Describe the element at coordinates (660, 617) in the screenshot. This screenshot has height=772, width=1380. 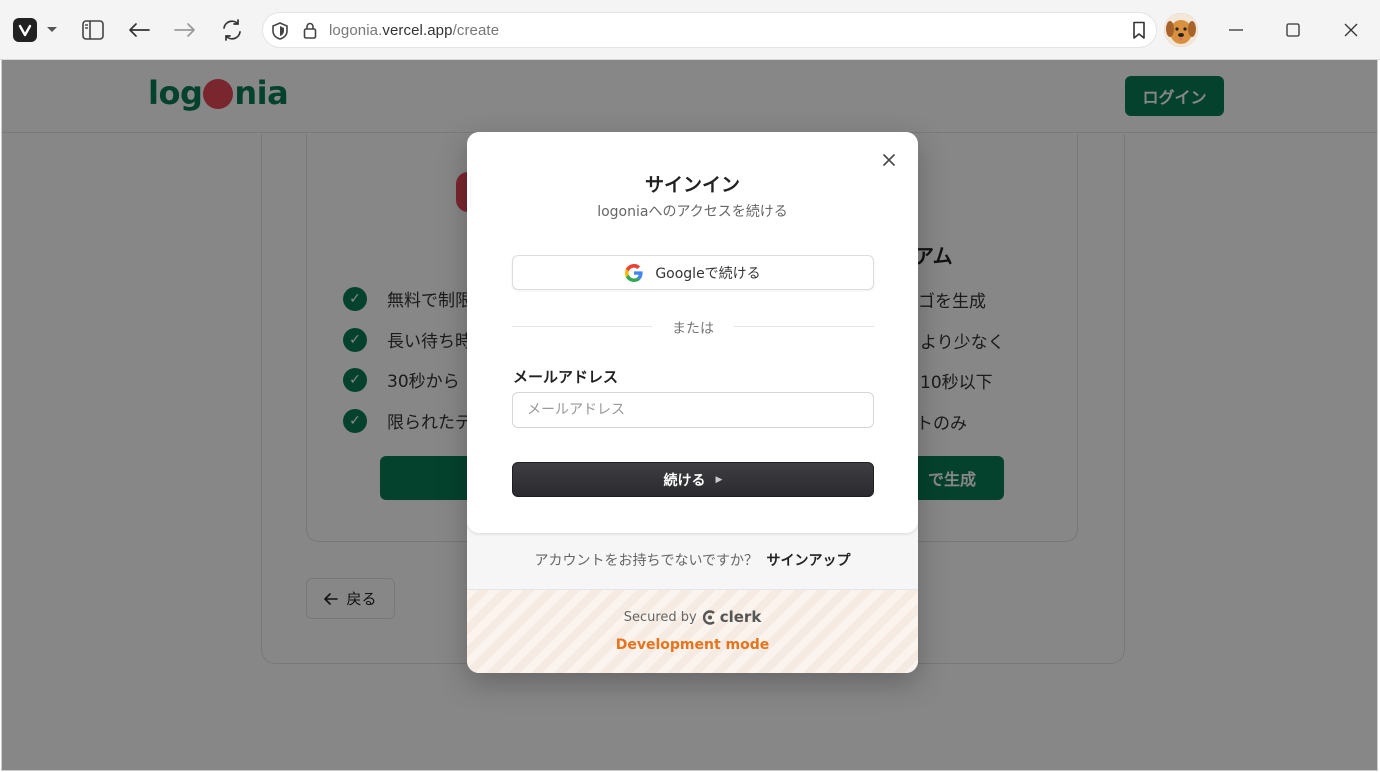
I see `secured-by-text: Secured by` at that location.